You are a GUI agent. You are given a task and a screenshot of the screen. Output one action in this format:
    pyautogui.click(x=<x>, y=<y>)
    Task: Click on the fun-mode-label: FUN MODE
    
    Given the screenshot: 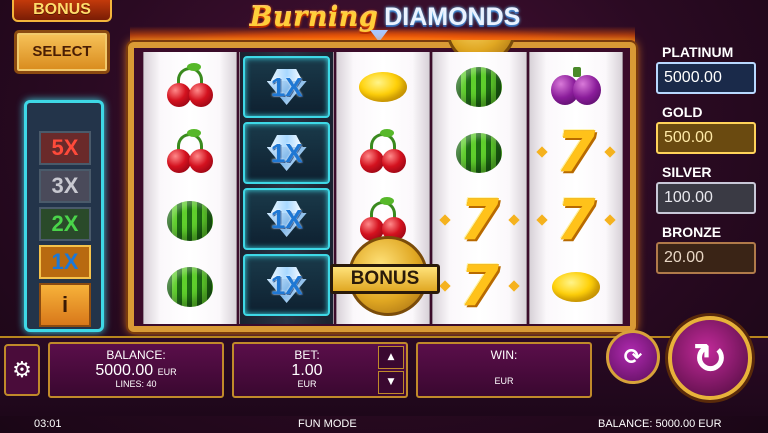 What is the action you would take?
    pyautogui.click(x=327, y=424)
    